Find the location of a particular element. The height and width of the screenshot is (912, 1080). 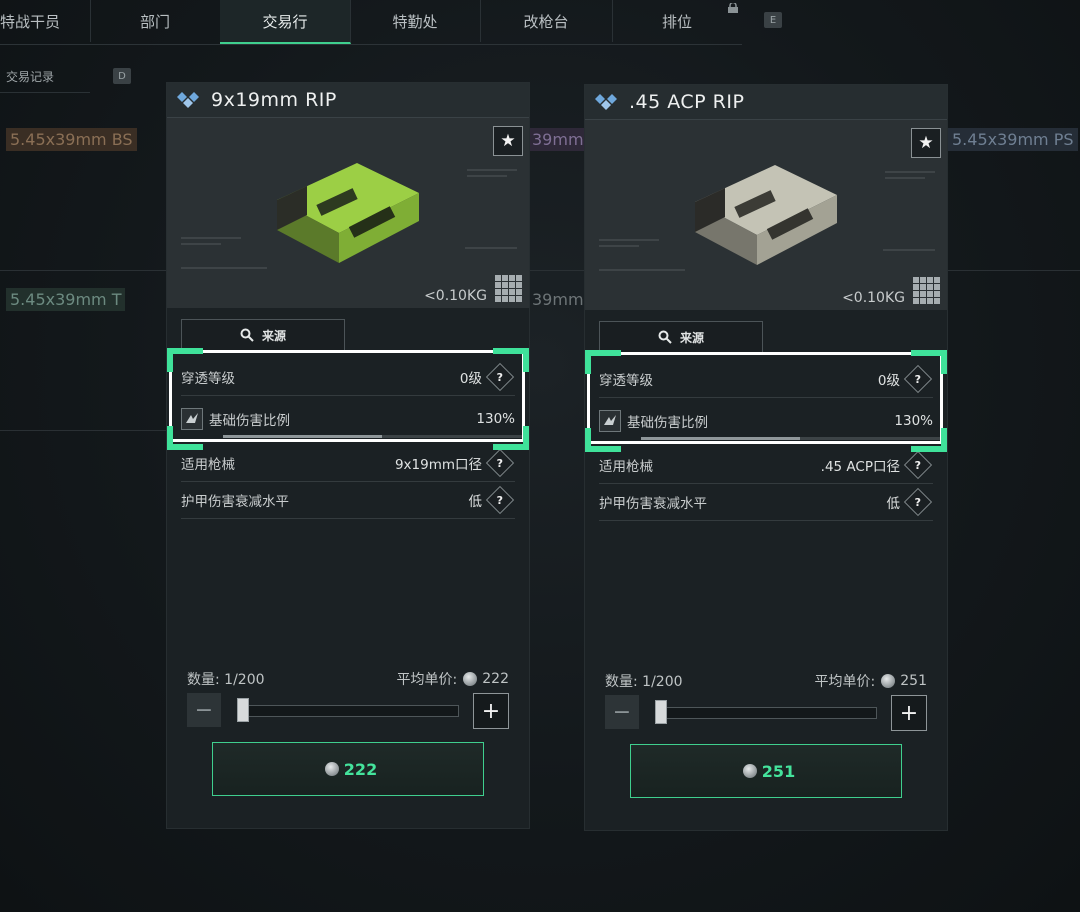

bg-item-t: 5.45x39mm T is located at coordinates (66, 299).